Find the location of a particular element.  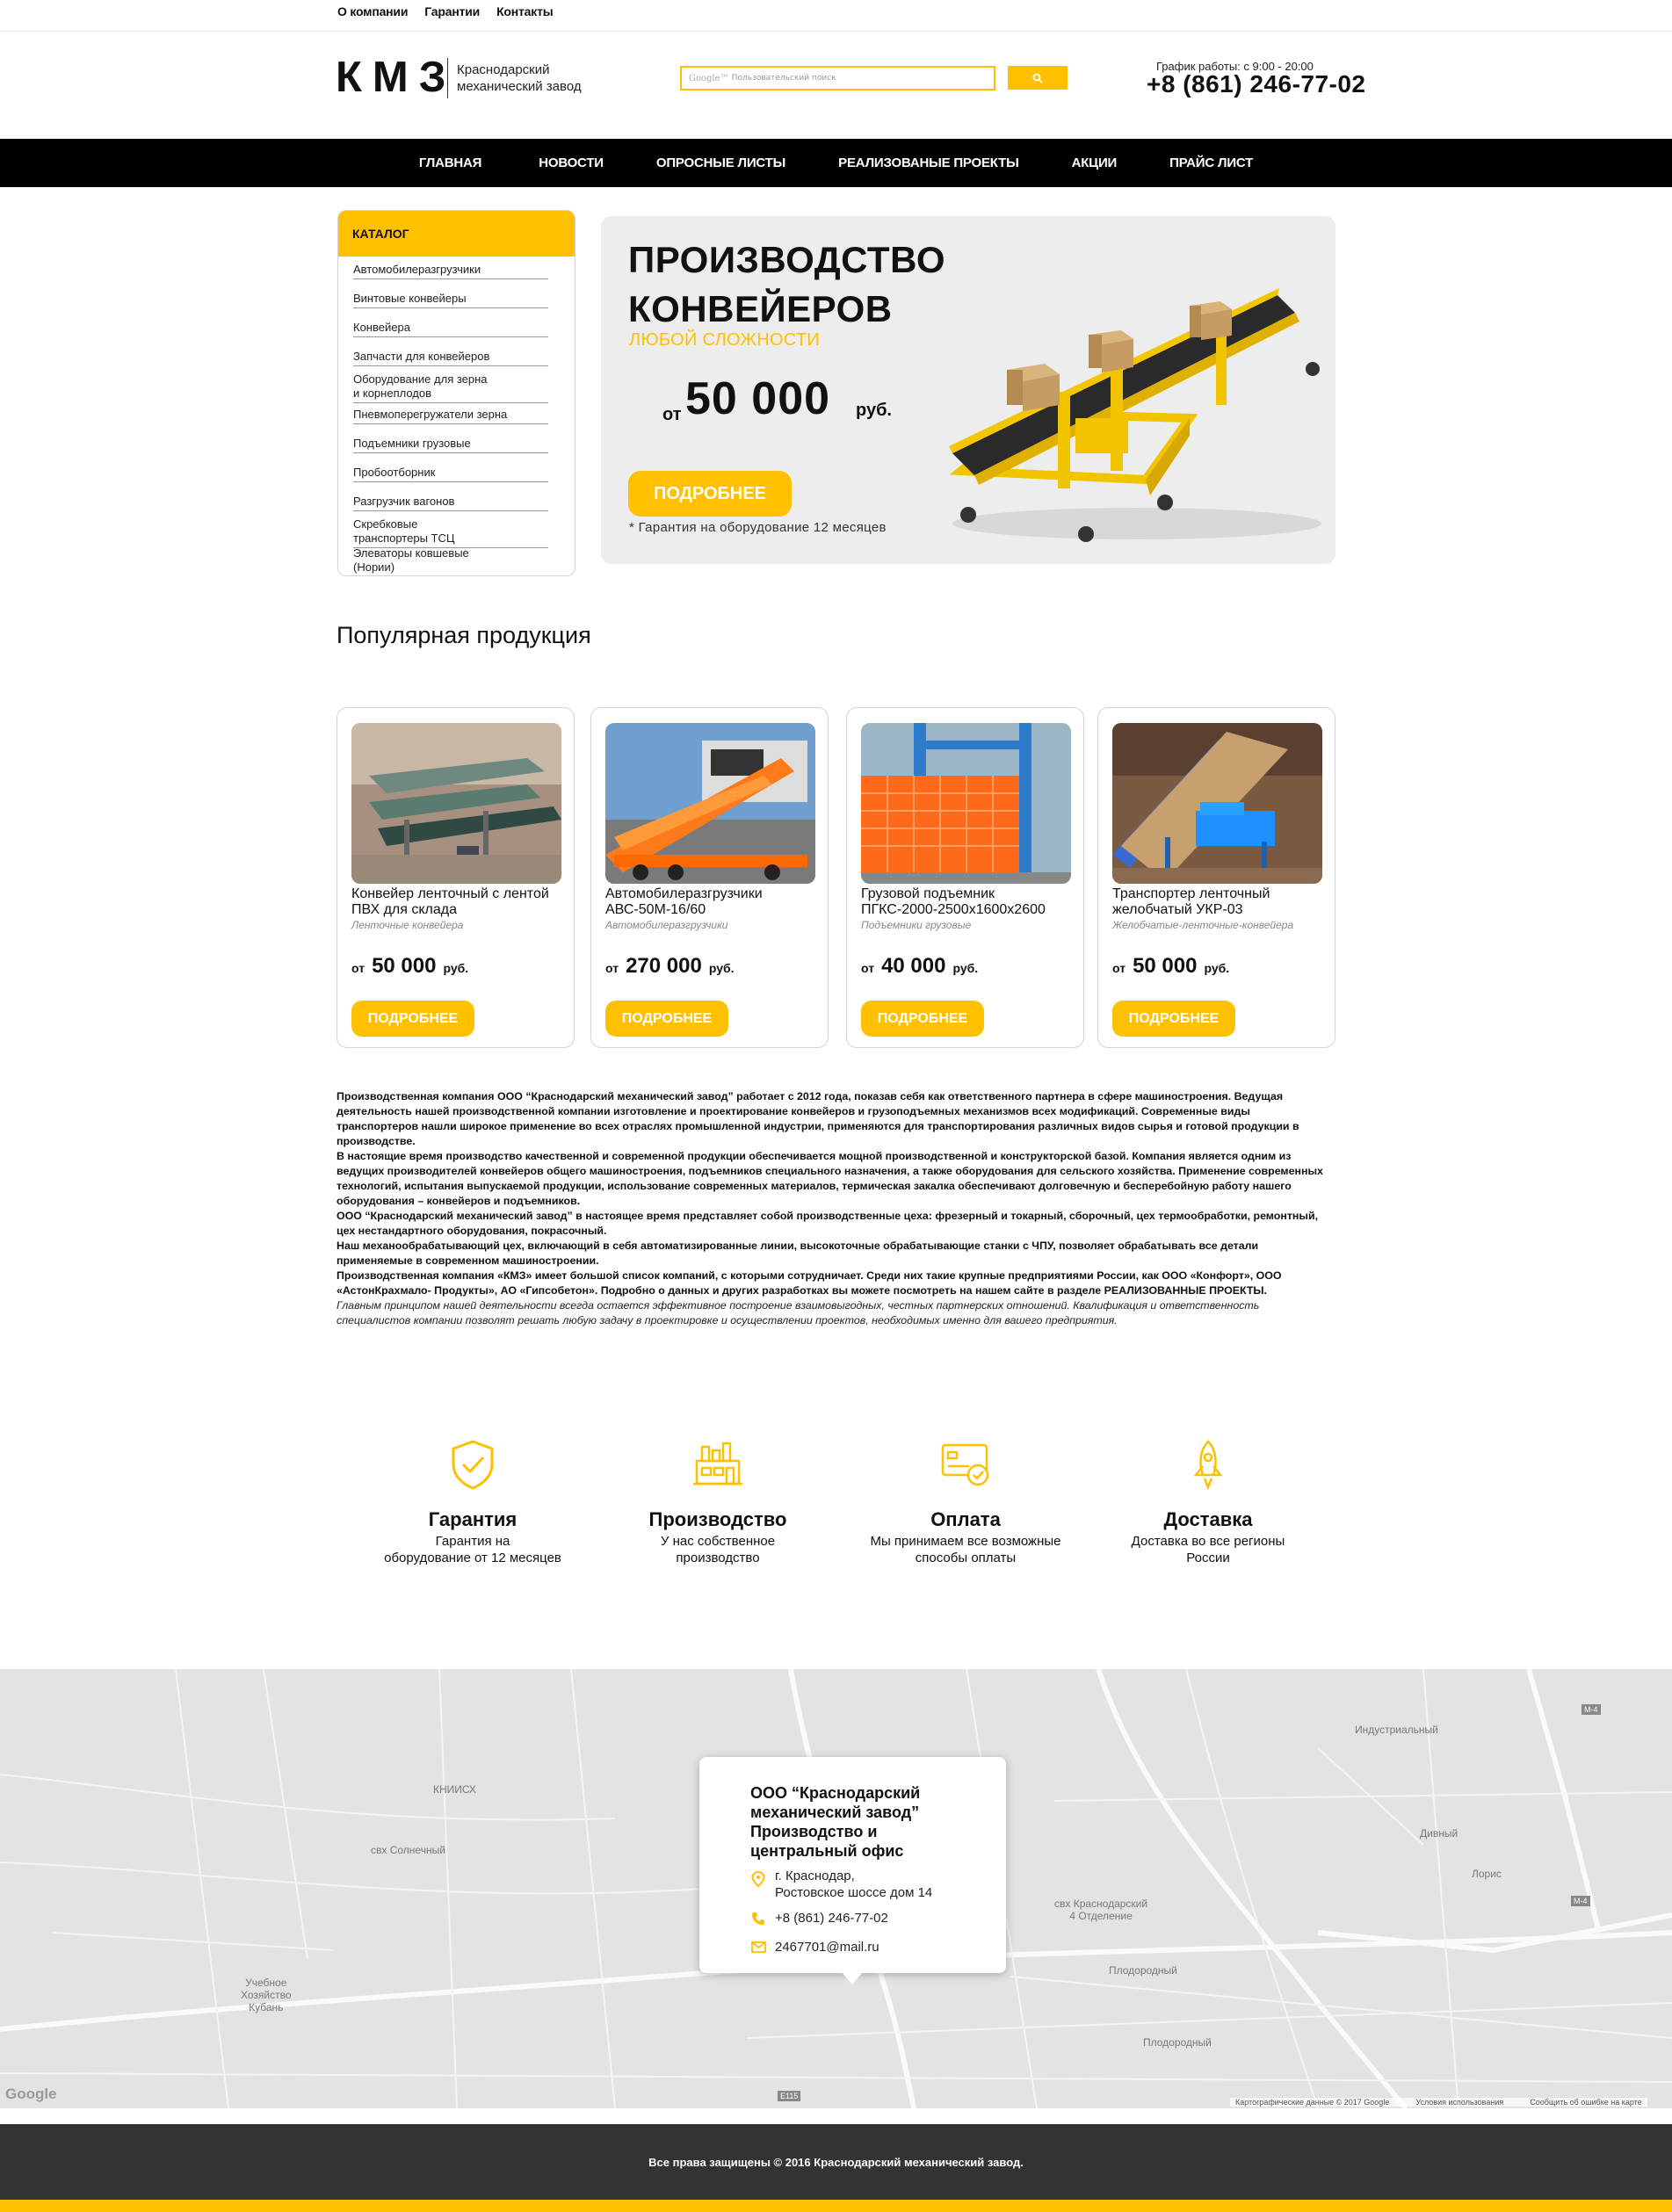

address-line: Ростовское шоссе дом 14 is located at coordinates (854, 1892).